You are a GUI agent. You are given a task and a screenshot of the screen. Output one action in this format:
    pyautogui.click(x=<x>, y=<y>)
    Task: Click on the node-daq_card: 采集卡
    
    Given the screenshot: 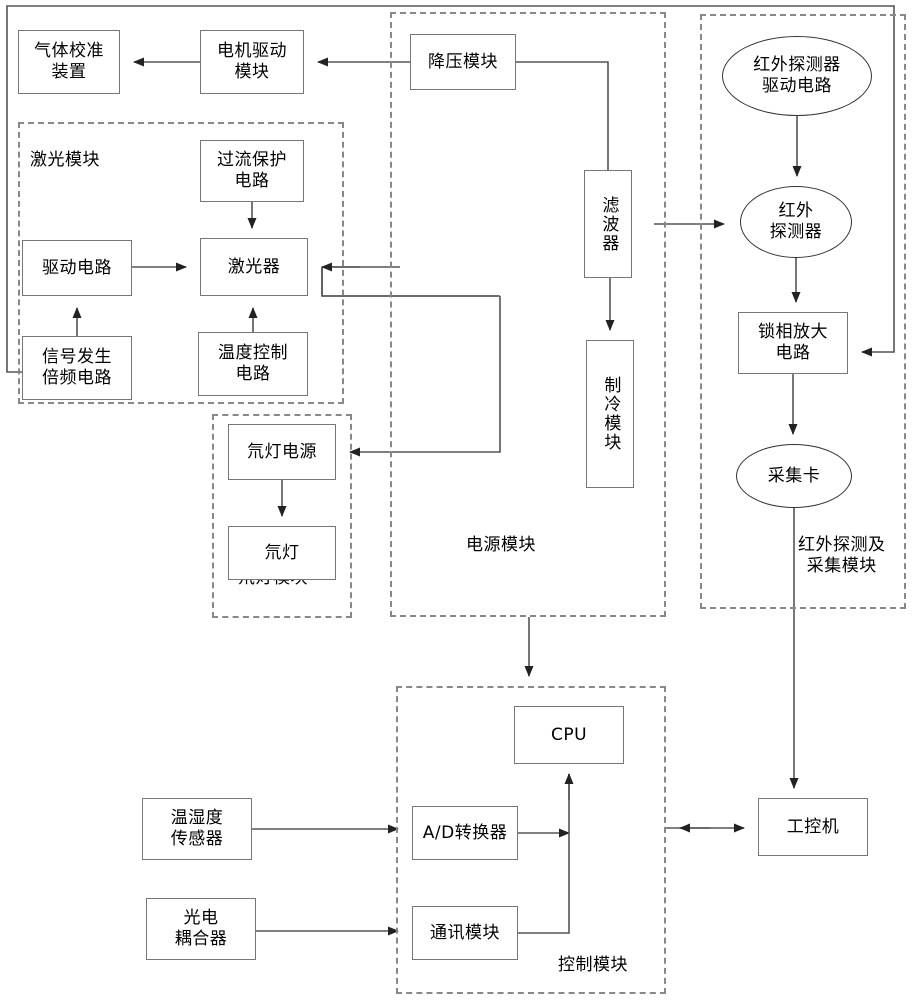 What is the action you would take?
    pyautogui.click(x=794, y=476)
    